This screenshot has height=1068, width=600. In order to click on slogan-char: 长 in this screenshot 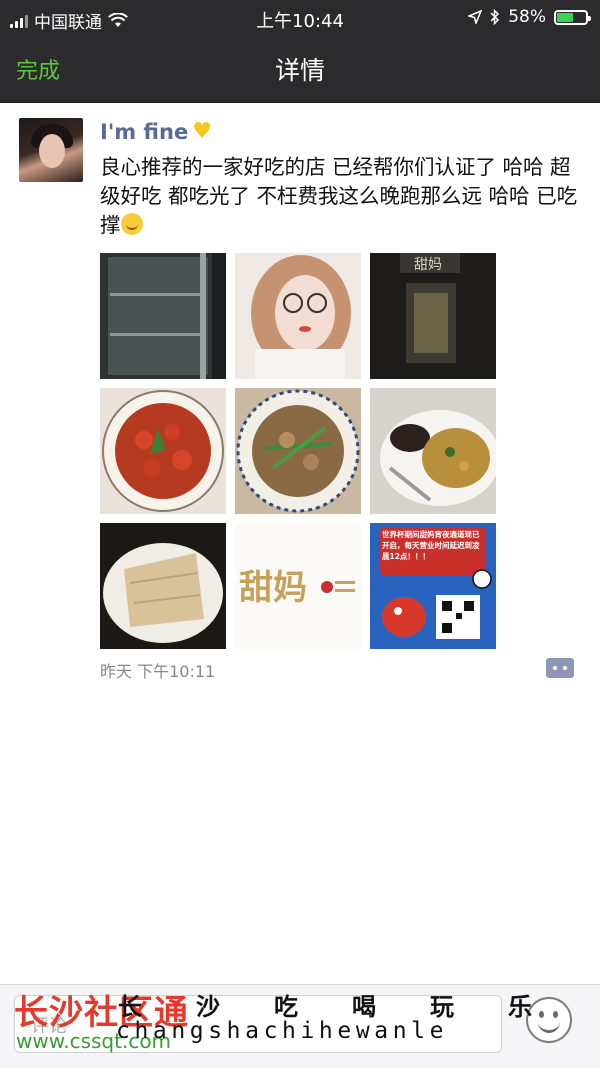, I will do `click(130, 1007)`.